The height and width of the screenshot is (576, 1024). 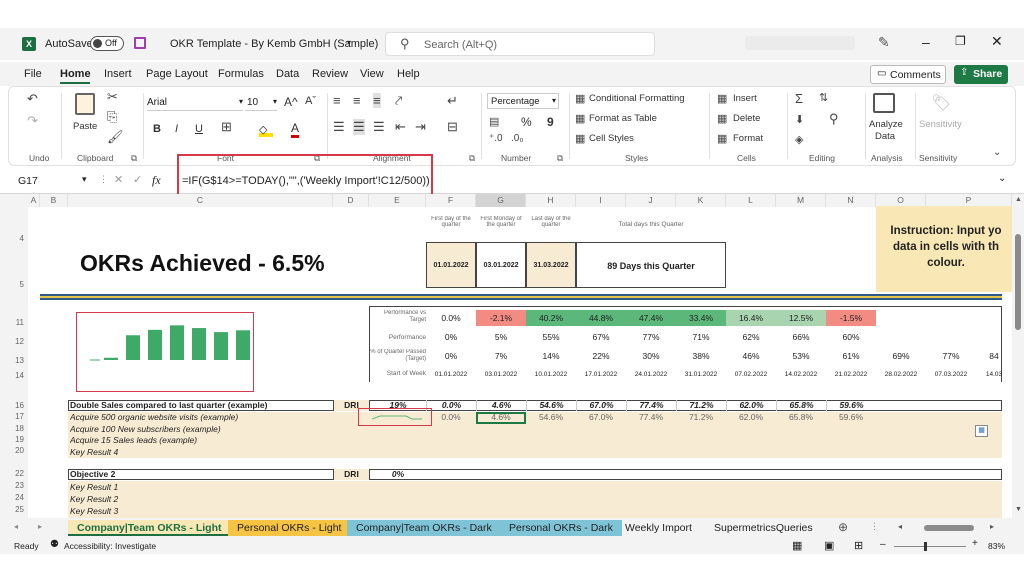 What do you see at coordinates (561, 528) in the screenshot?
I see `tab-personal-okrs-dark: Personal OKRs - Dark` at bounding box center [561, 528].